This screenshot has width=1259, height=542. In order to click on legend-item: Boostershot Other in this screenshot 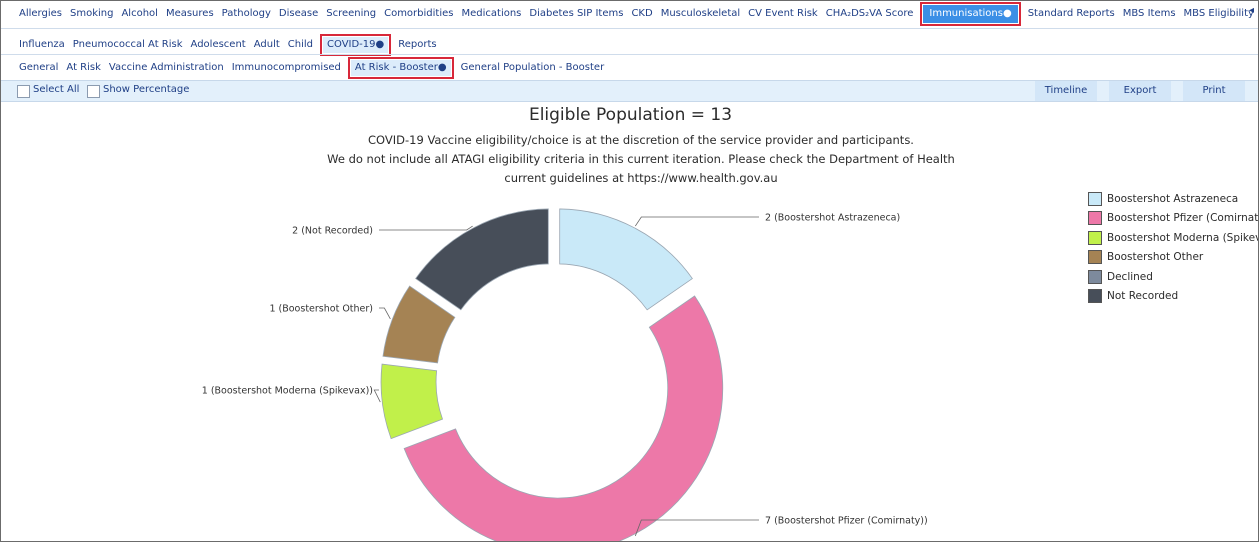, I will do `click(1173, 258)`.